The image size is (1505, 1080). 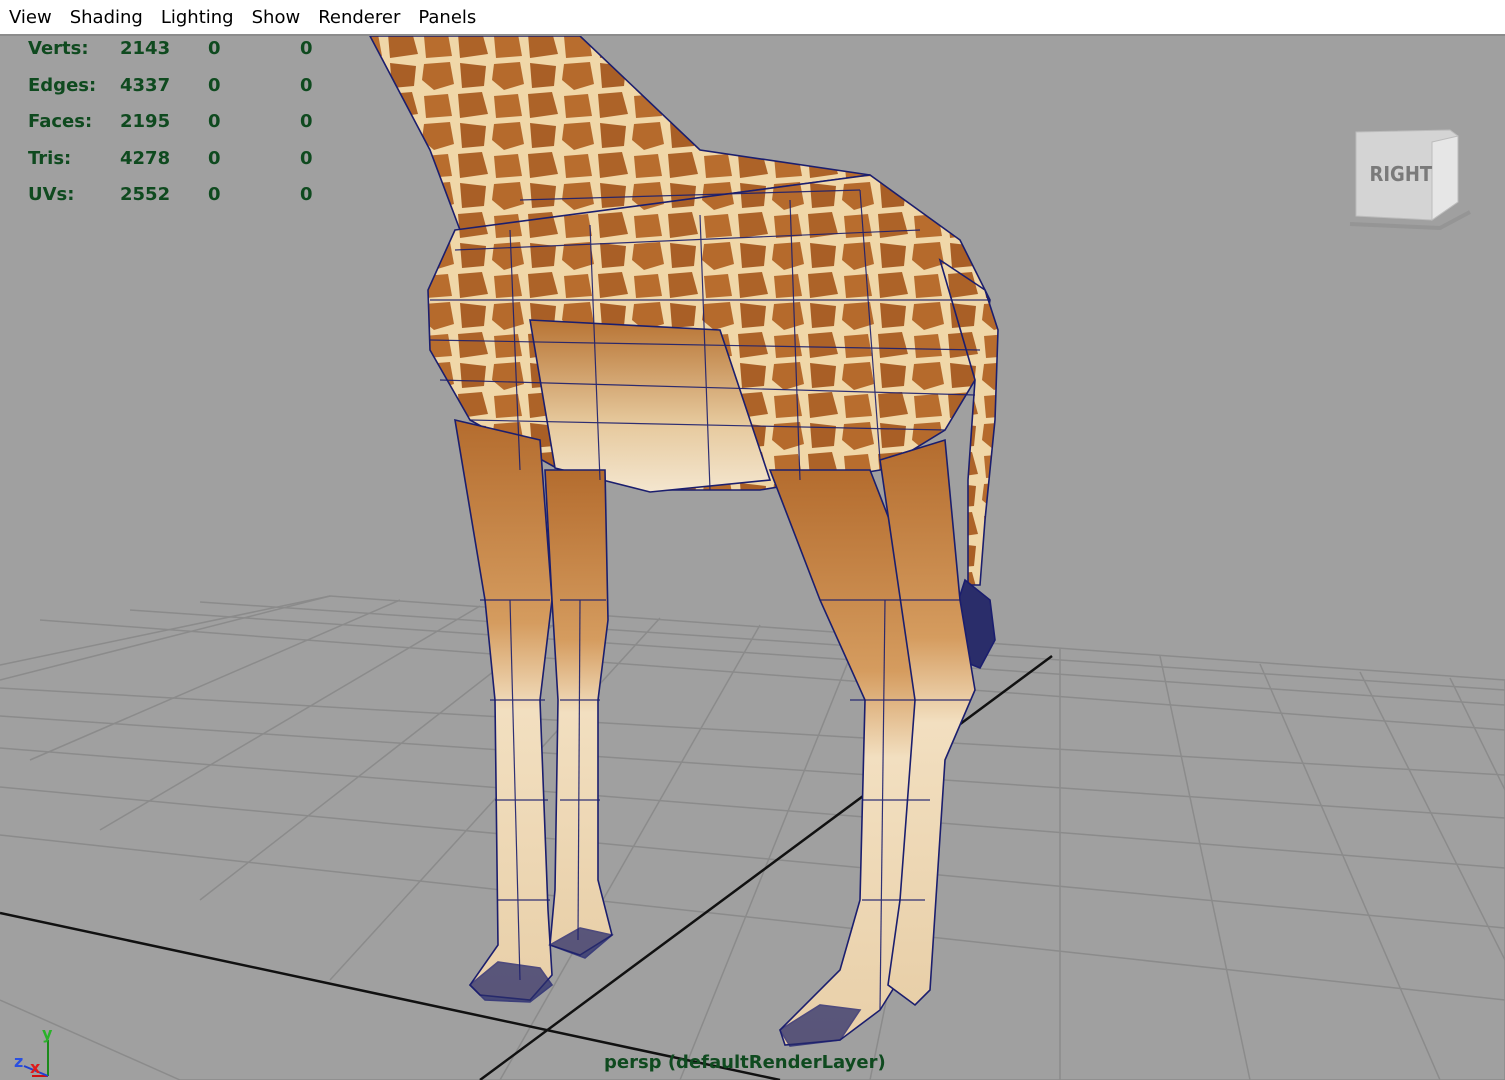 I want to click on axis-x-label: x, so click(x=35, y=1067).